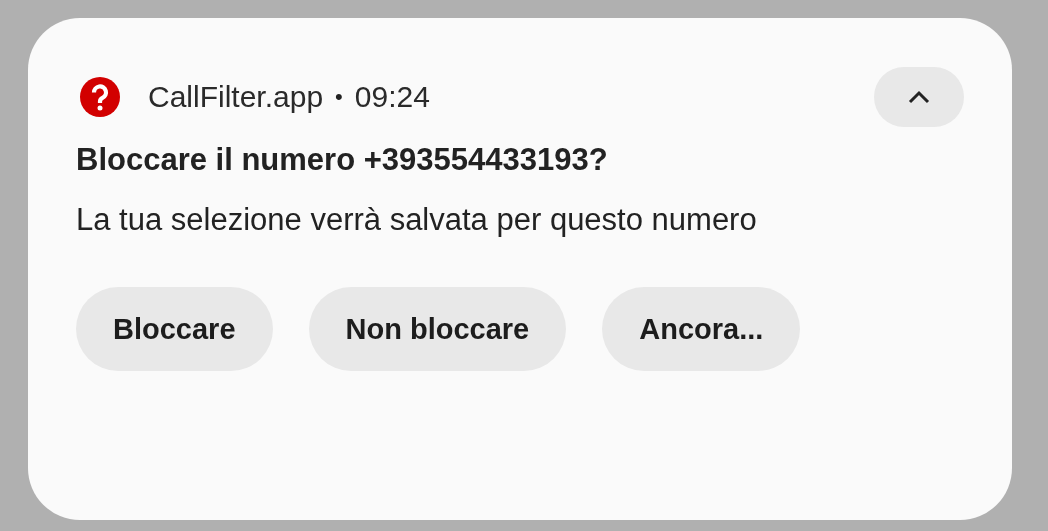 Image resolution: width=1048 pixels, height=531 pixels. I want to click on action-button: Bloccare, so click(174, 329).